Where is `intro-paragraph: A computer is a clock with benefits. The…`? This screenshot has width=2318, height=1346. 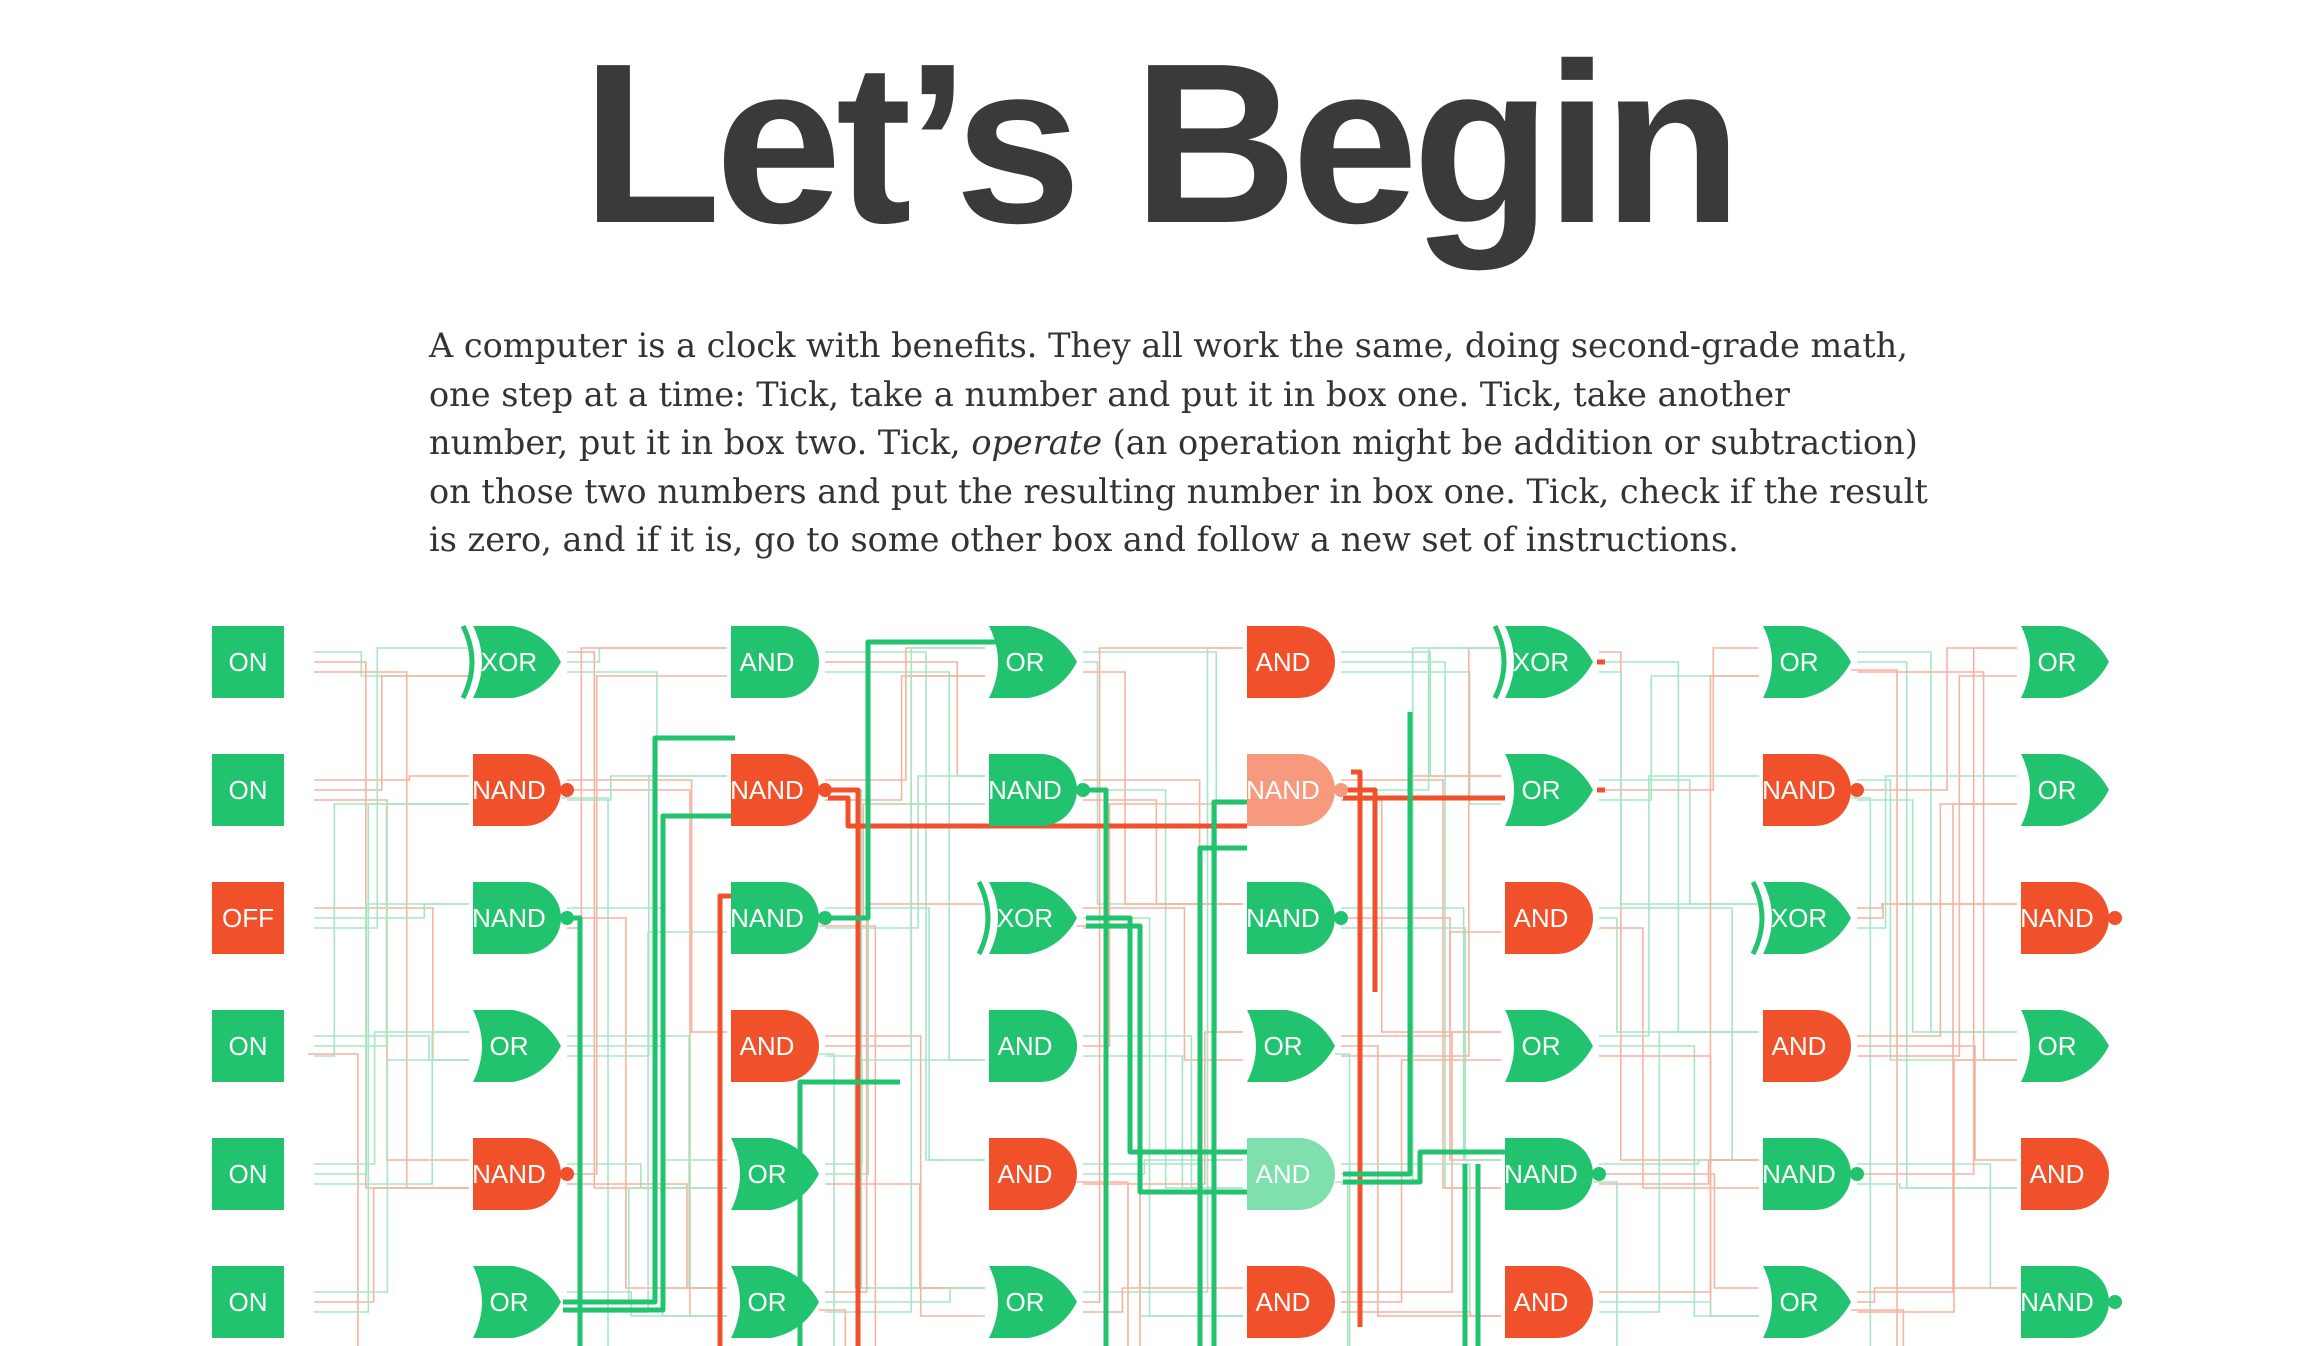
intro-paragraph: A computer is a clock with benefits. The… is located at coordinates (1179, 443).